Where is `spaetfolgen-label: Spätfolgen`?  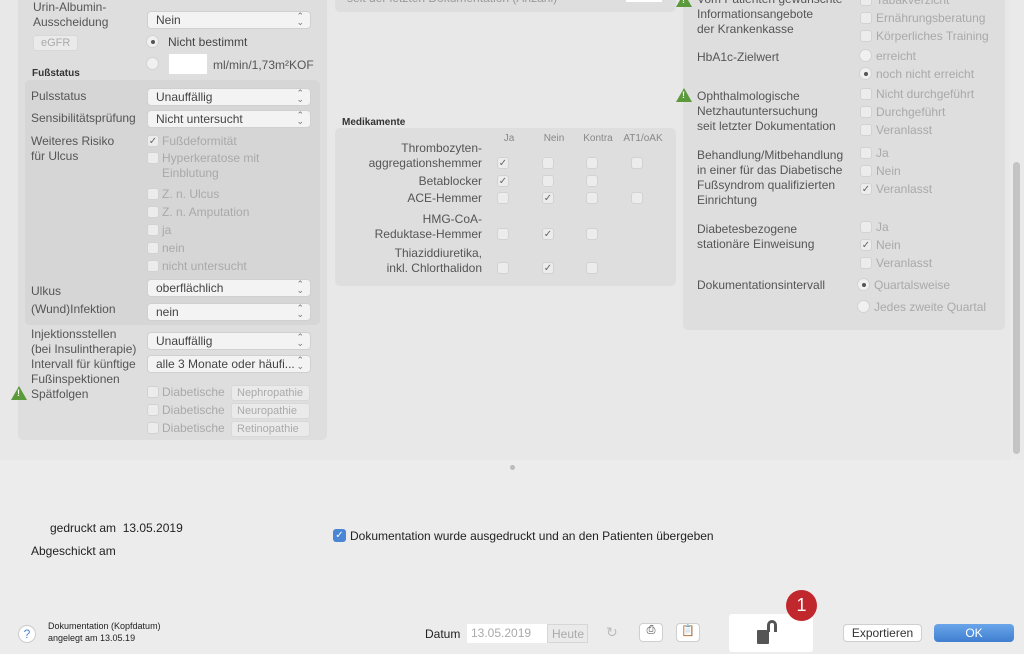 spaetfolgen-label: Spätfolgen is located at coordinates (60, 394).